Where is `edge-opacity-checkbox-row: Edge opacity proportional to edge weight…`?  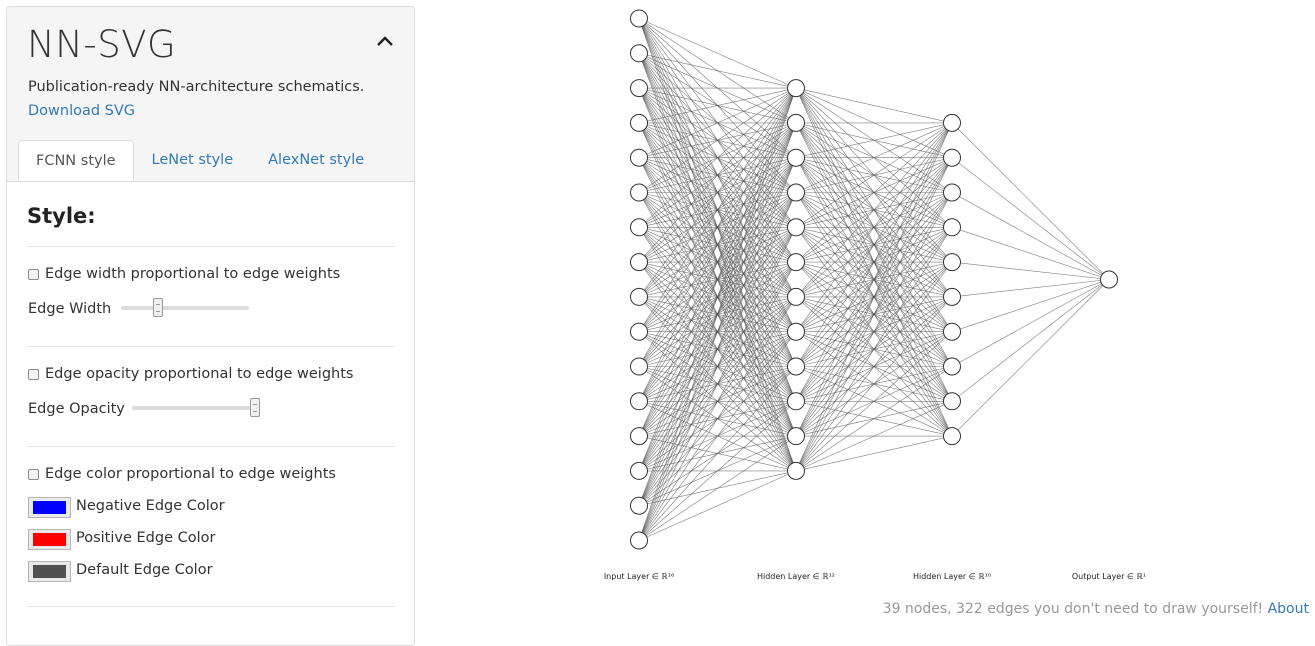 edge-opacity-checkbox-row: Edge opacity proportional to edge weight… is located at coordinates (190, 374).